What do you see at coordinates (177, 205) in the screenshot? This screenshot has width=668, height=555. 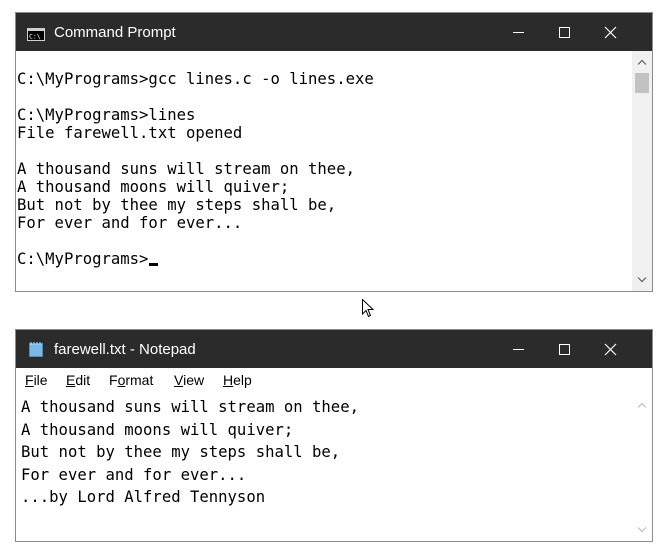 I see `console-line: But not by thee my steps shall be,` at bounding box center [177, 205].